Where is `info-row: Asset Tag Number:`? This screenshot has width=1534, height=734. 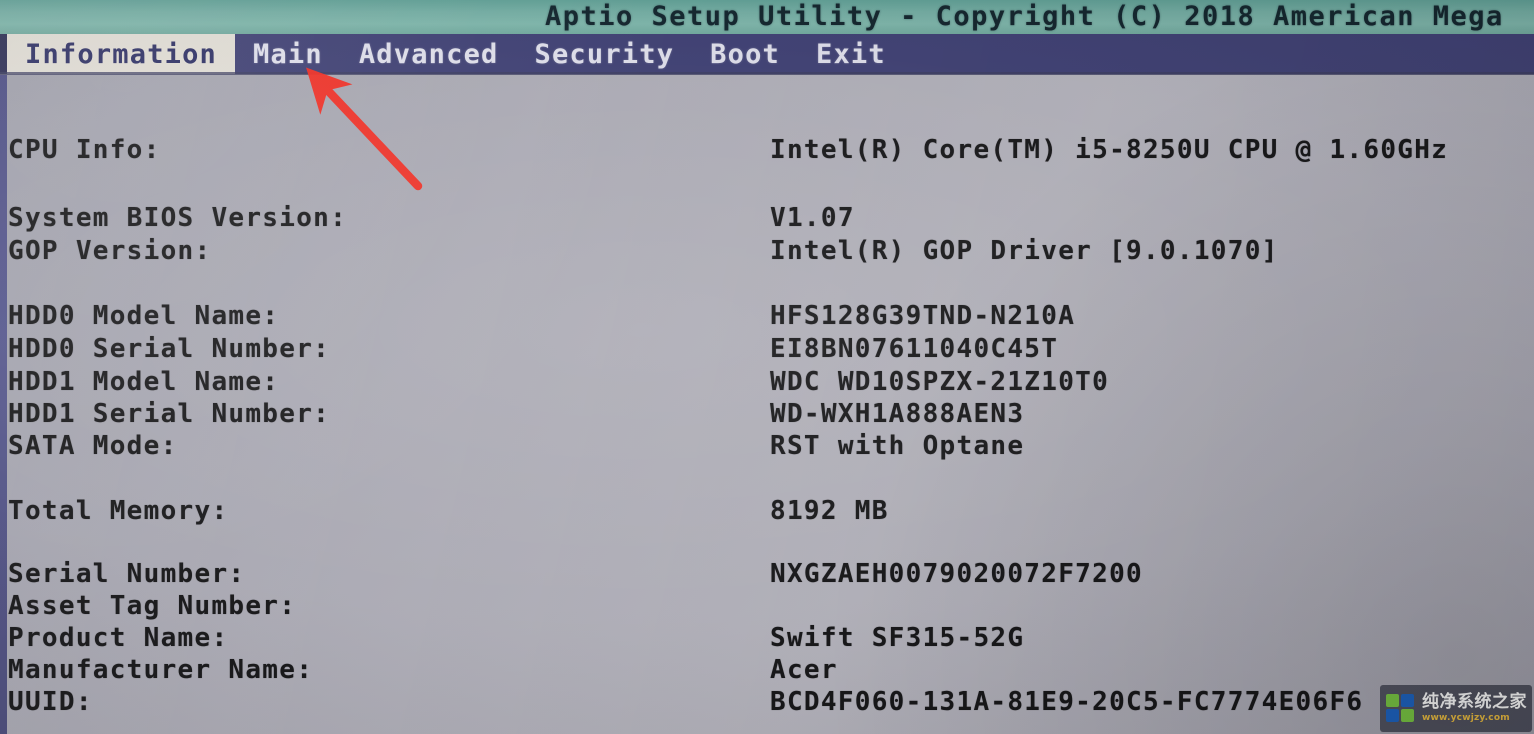
info-row: Asset Tag Number: is located at coordinates (767, 607).